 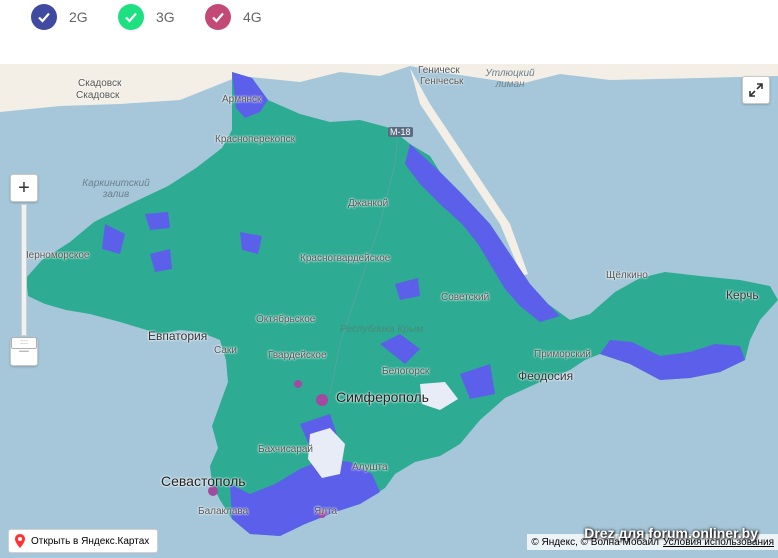 I want to click on legend-label-4g: 4G, so click(x=252, y=17).